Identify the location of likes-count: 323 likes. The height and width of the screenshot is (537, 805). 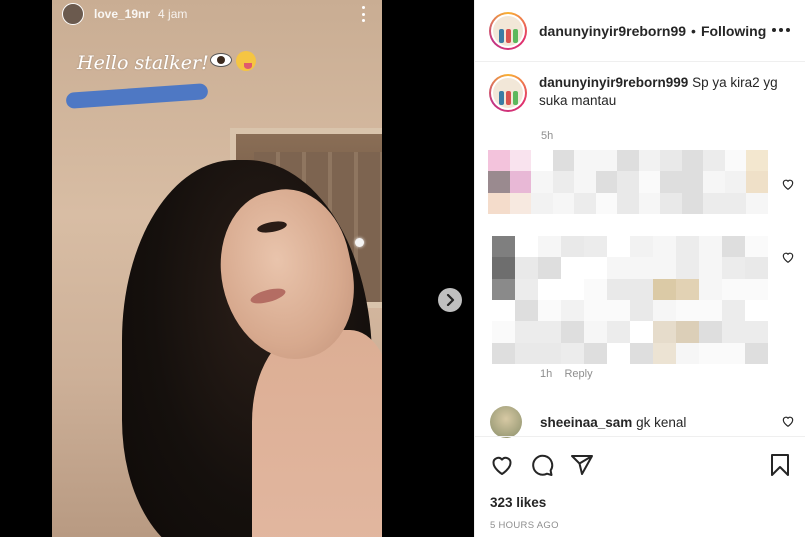
(518, 502).